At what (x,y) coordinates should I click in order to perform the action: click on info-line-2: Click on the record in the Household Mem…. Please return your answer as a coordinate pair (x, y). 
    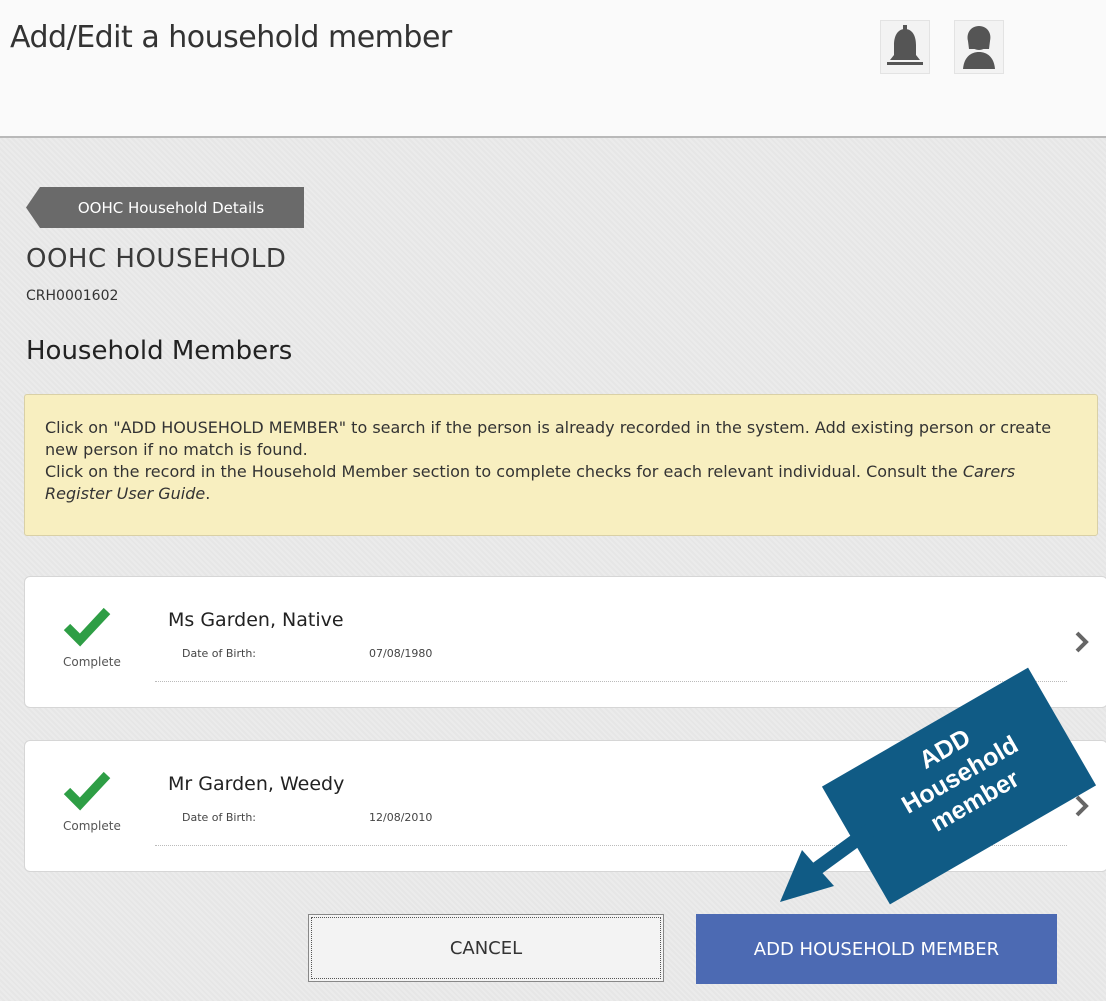
    Looking at the image, I should click on (530, 482).